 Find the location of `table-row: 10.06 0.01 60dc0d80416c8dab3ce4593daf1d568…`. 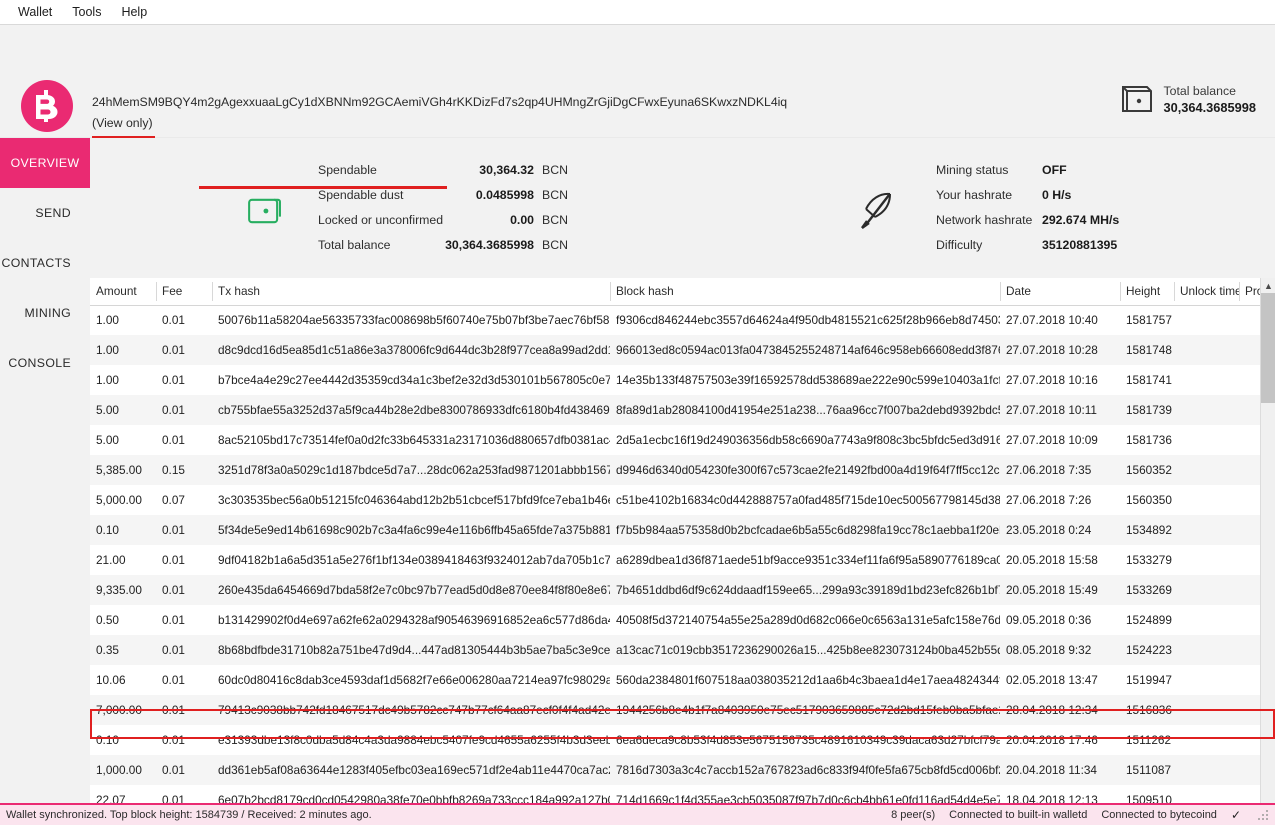

table-row: 10.06 0.01 60dc0d80416c8dab3ce4593daf1d568… is located at coordinates (682, 680).